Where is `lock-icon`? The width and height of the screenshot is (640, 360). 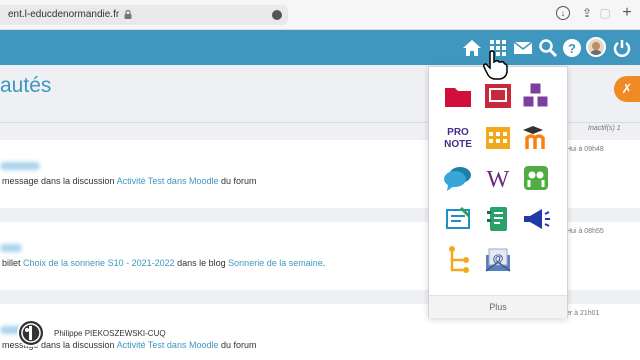 lock-icon is located at coordinates (128, 14).